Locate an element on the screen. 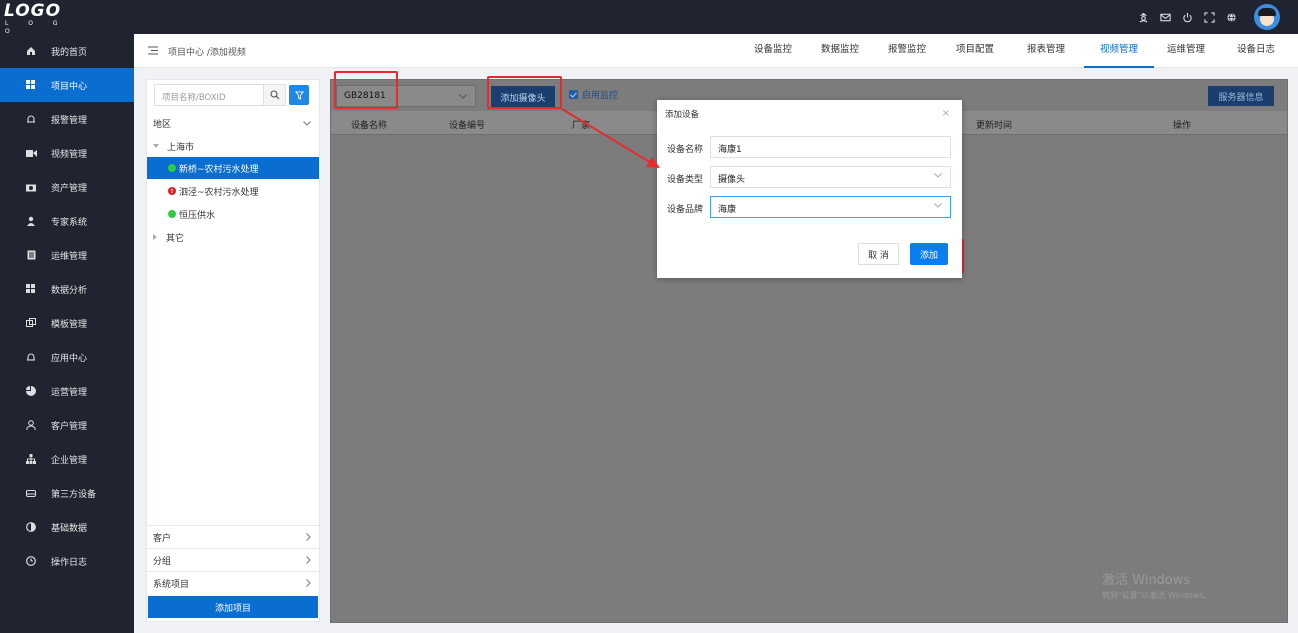 Image resolution: width=1298 pixels, height=633 pixels. enable-monitor-checkbox: 启用监控 is located at coordinates (593, 94).